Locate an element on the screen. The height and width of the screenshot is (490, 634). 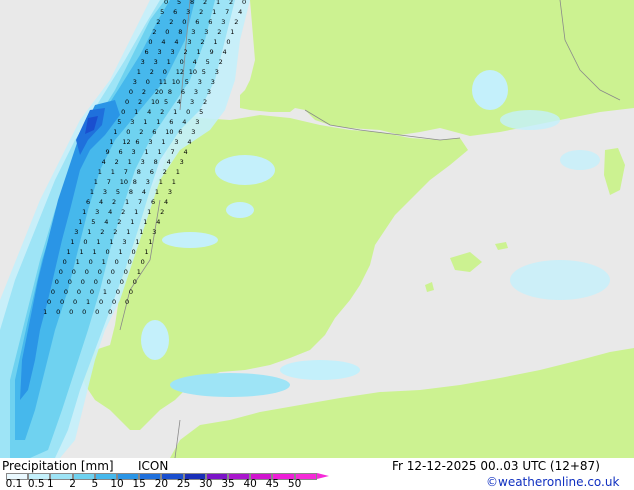
scale-tick-label: 0.1 is located at coordinates (14, 484).